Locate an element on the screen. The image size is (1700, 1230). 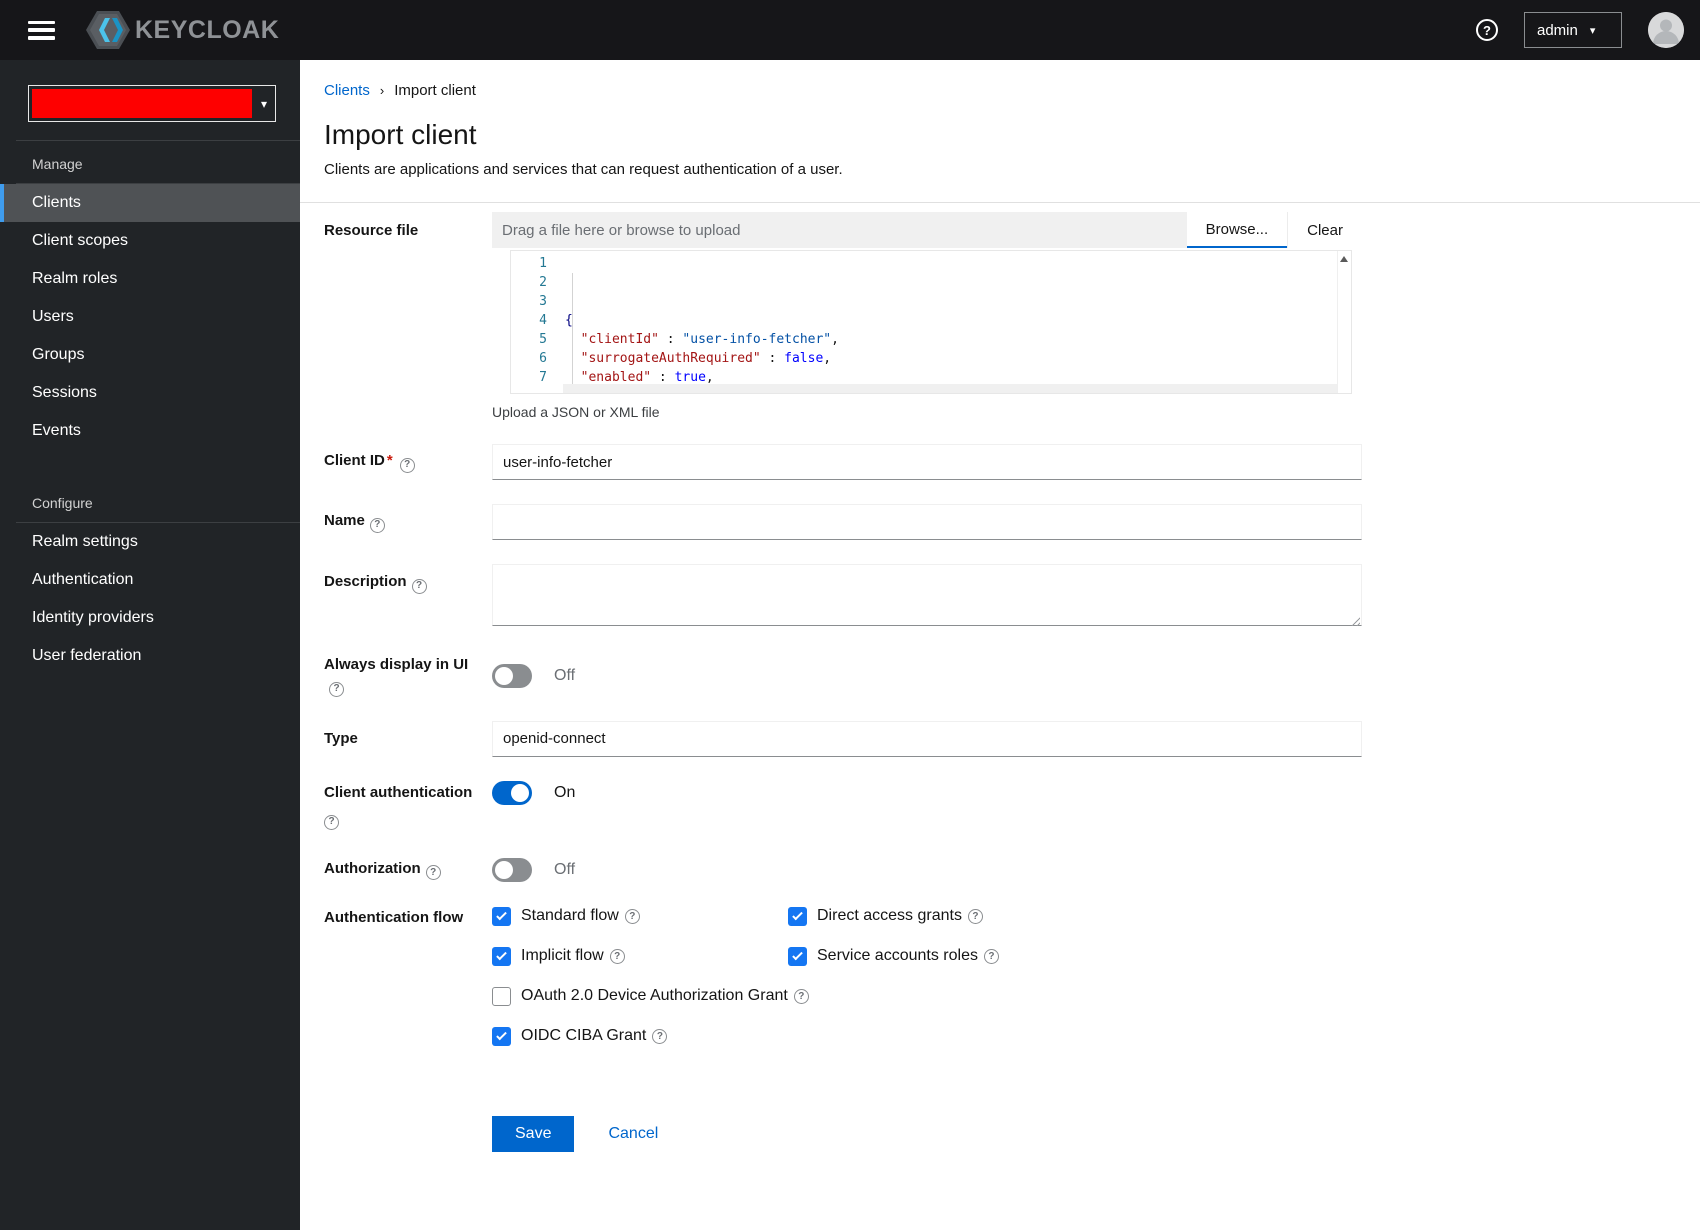
chevron-right-icon: › is located at coordinates (382, 90).